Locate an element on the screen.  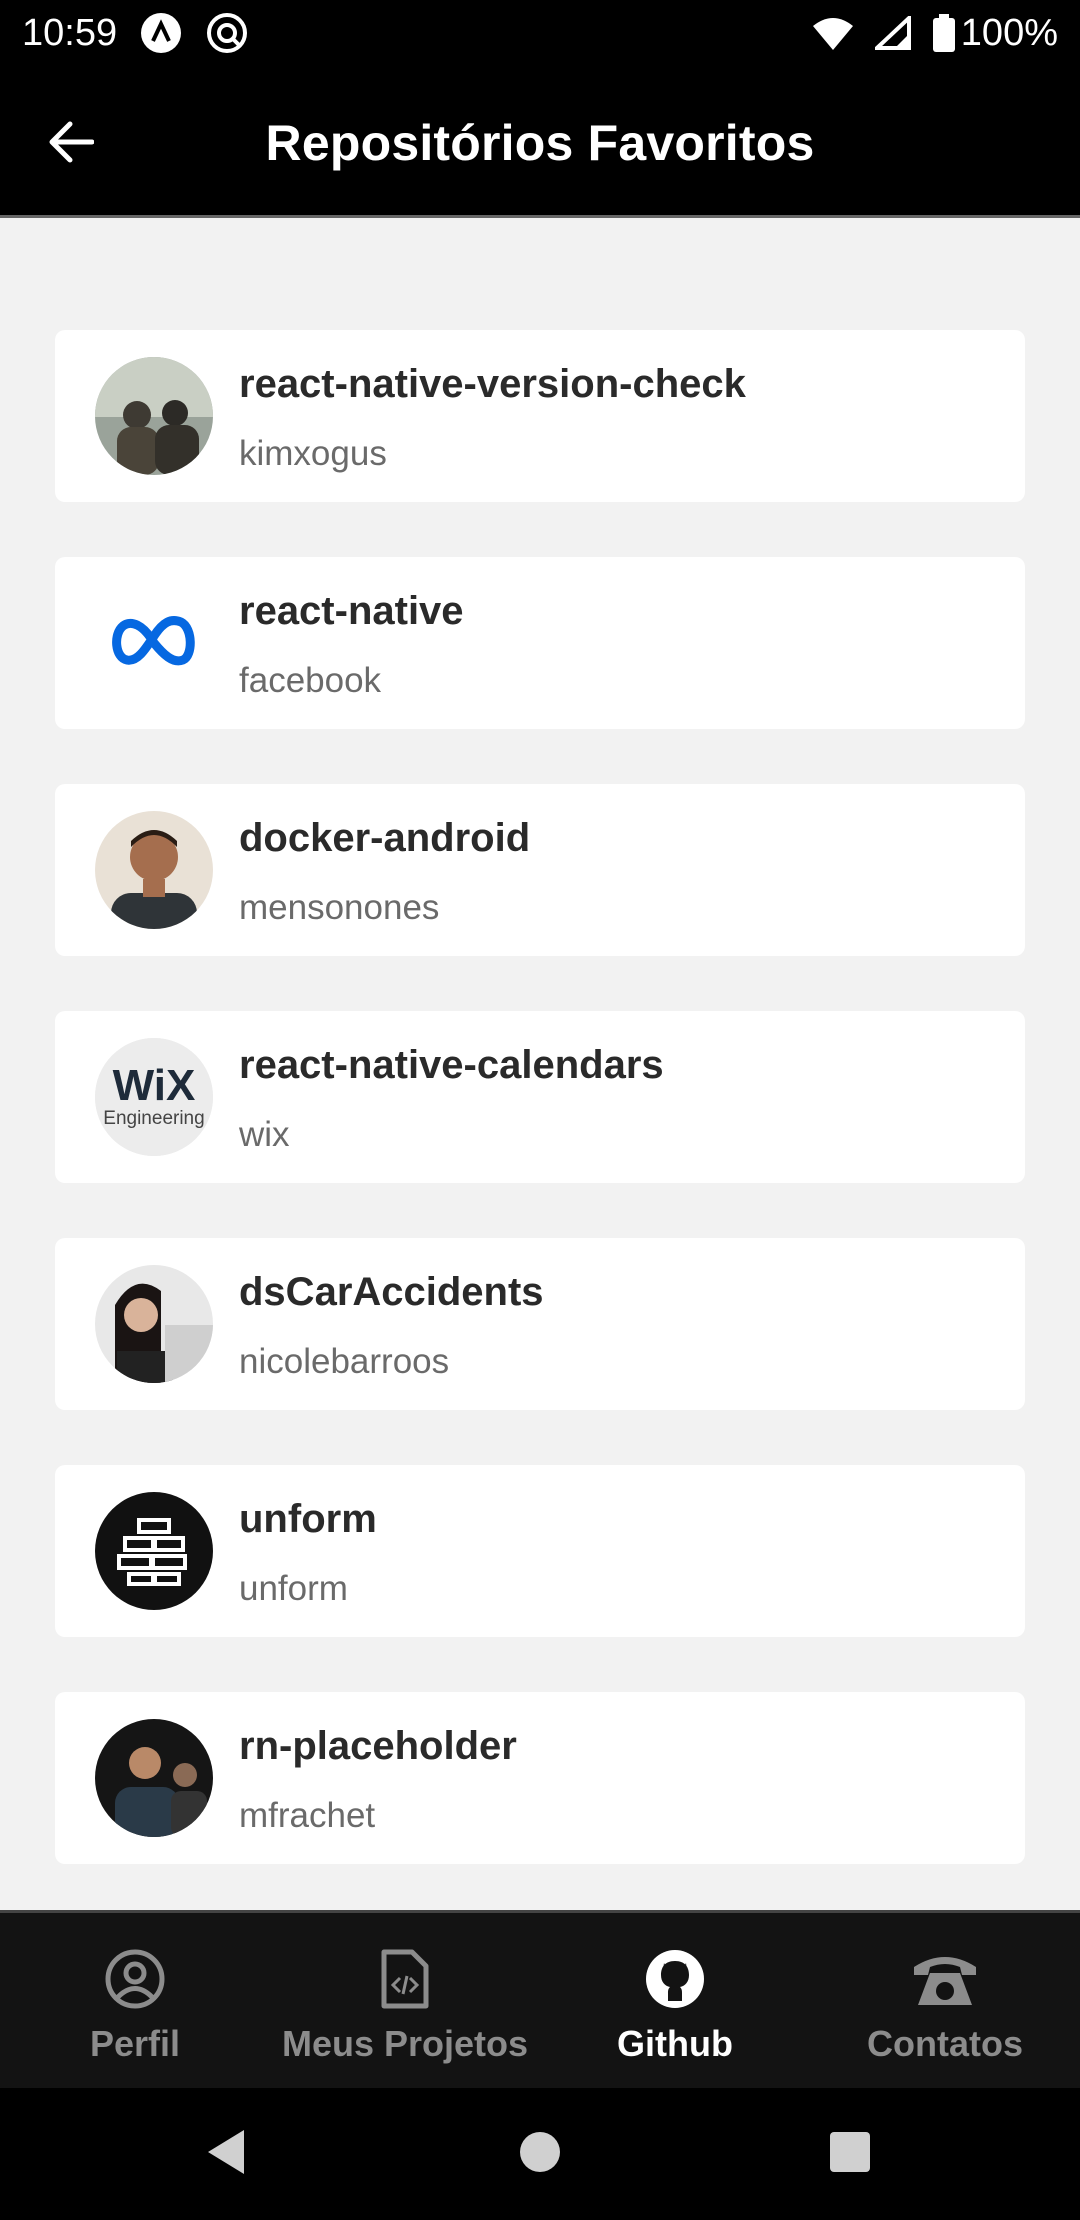
repo-owner: kimxogus is located at coordinates (313, 453).